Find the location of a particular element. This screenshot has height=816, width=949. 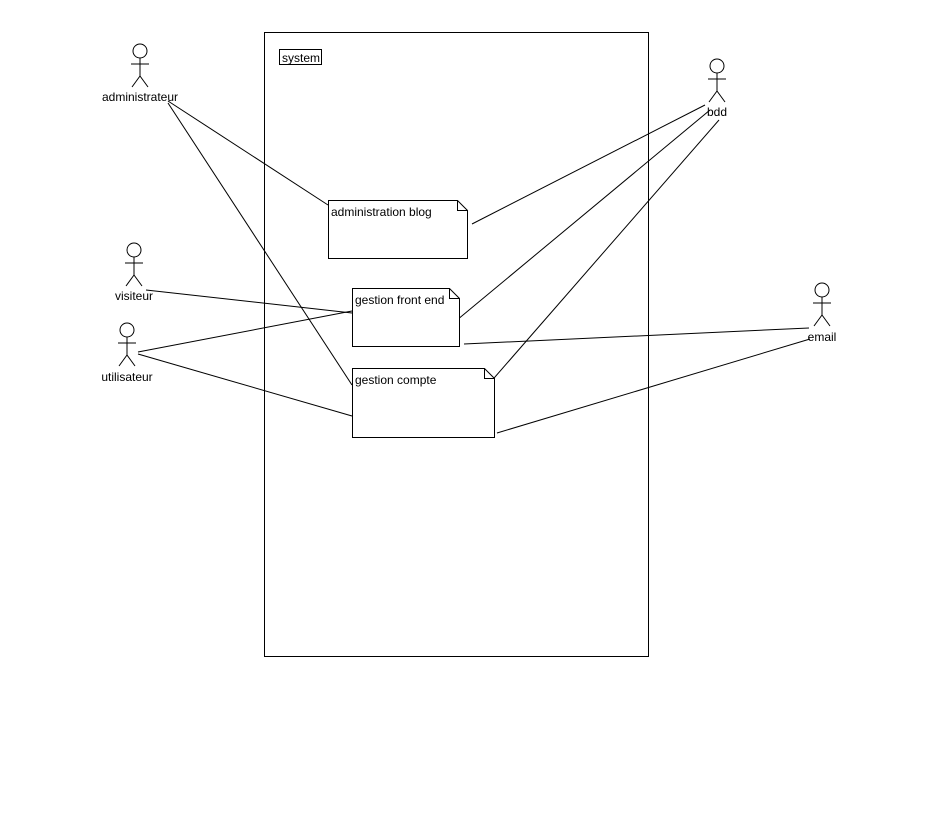

use-case-label: gestion front end is located at coordinates (399, 300).